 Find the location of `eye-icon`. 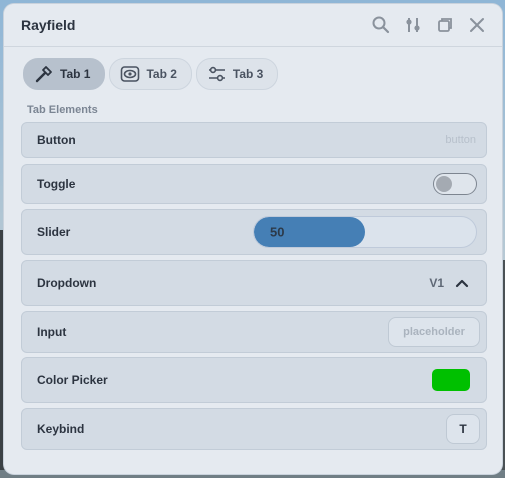

eye-icon is located at coordinates (130, 74).